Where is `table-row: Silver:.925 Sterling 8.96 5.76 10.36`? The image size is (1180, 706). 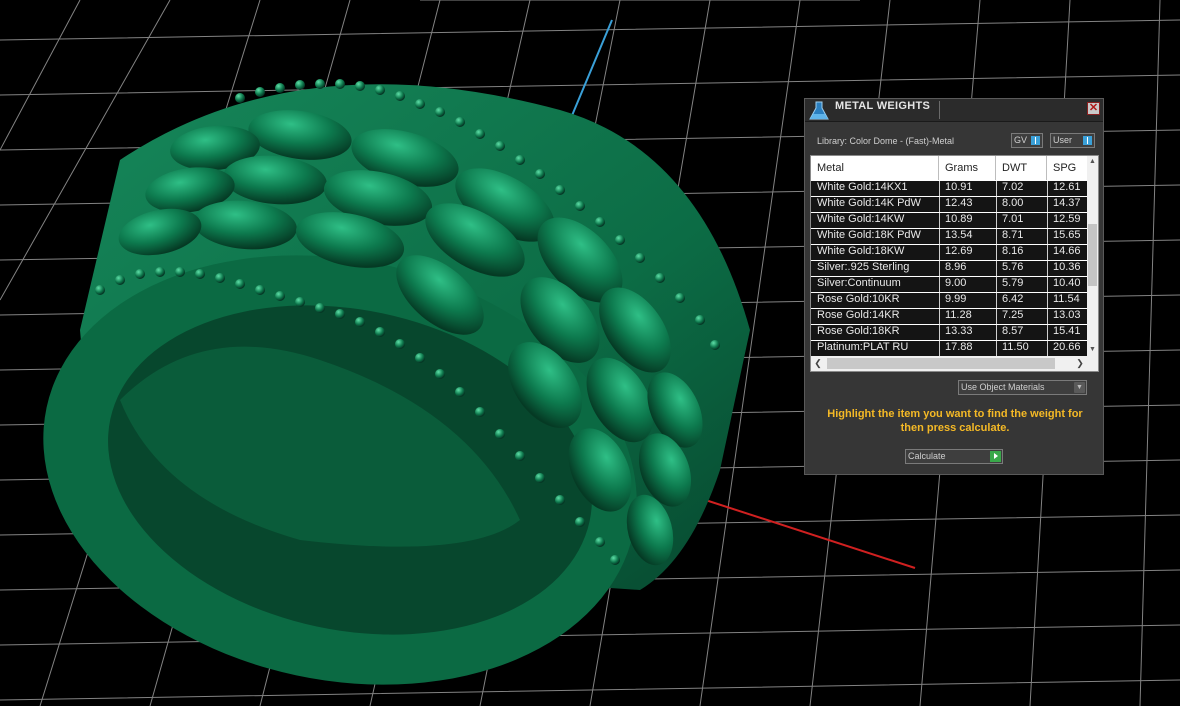
table-row: Silver:.925 Sterling 8.96 5.76 10.36 is located at coordinates (949, 268).